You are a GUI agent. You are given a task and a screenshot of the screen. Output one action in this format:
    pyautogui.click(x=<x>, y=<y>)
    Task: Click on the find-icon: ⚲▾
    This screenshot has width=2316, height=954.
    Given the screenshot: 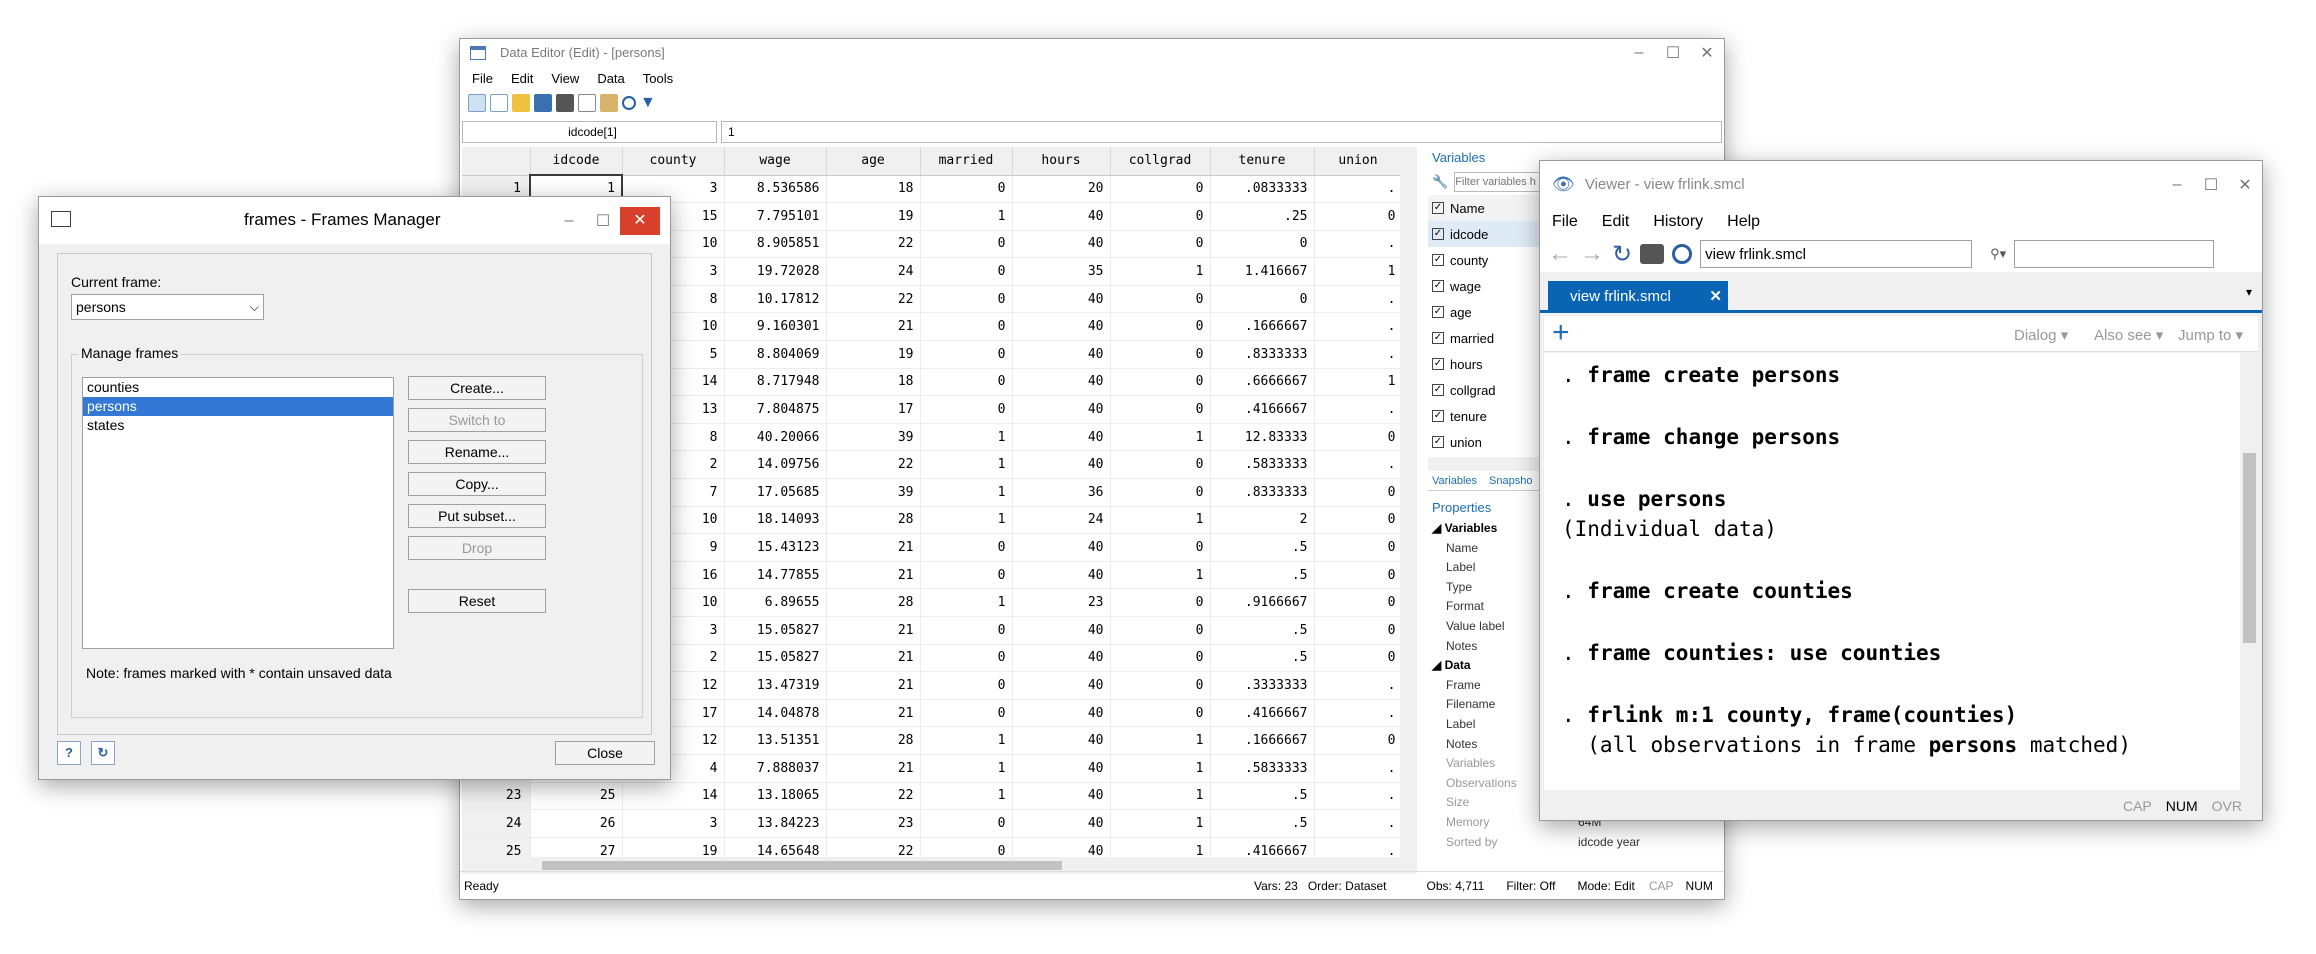 What is the action you would take?
    pyautogui.click(x=1998, y=254)
    